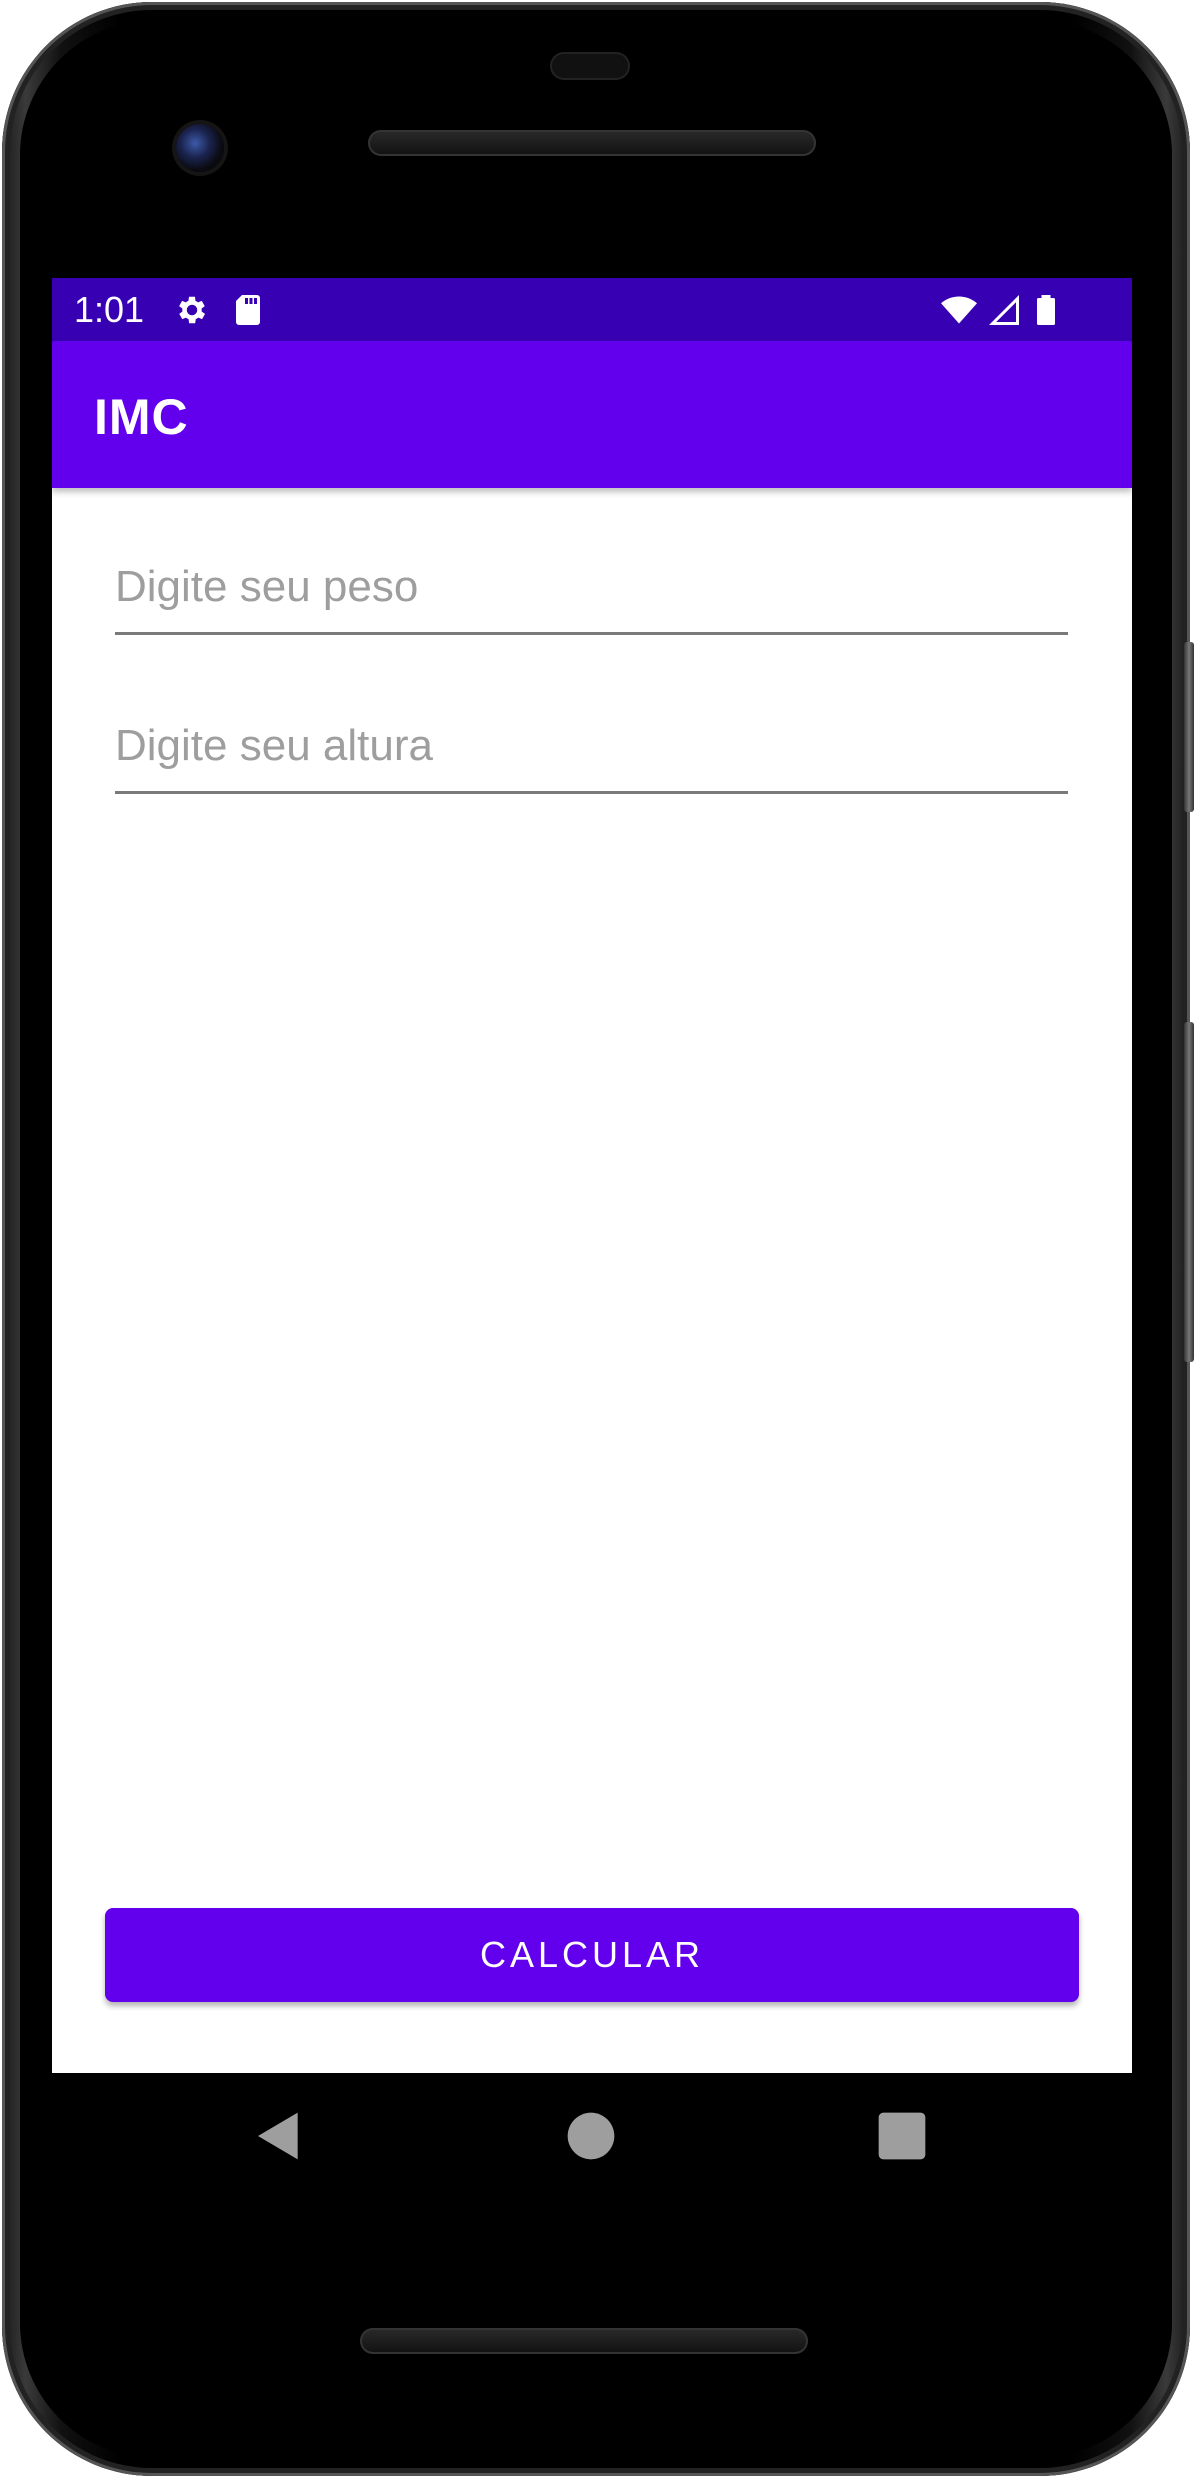 Image resolution: width=1194 pixels, height=2480 pixels. What do you see at coordinates (1189, 1192) in the screenshot?
I see `volume-button` at bounding box center [1189, 1192].